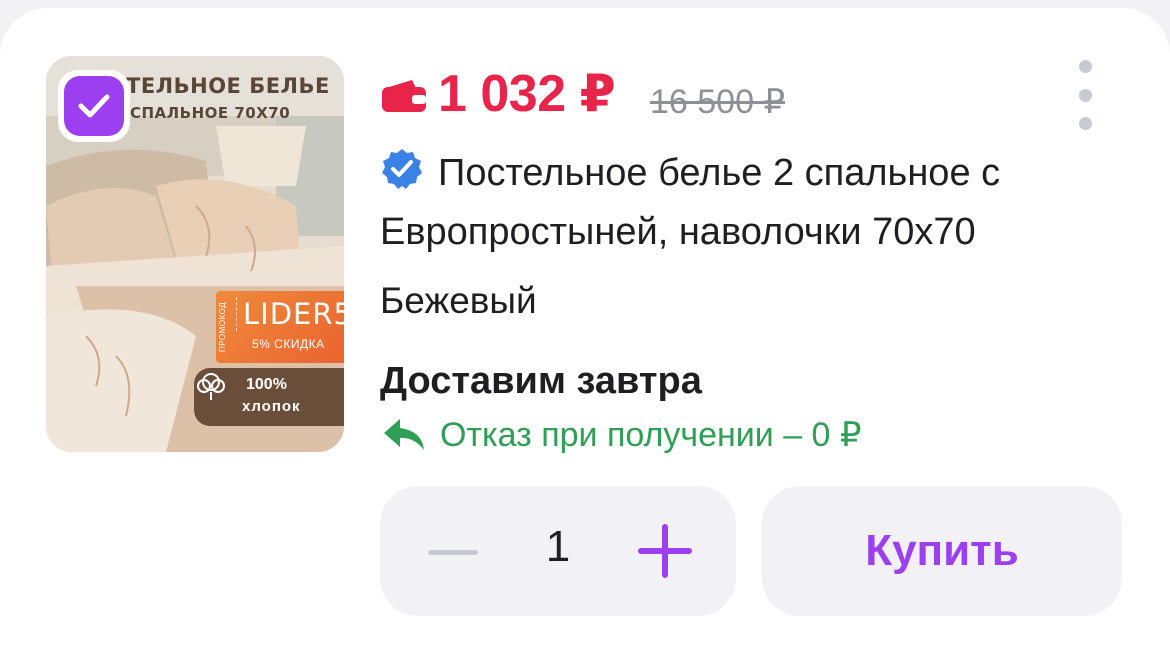 This screenshot has width=1170, height=668. What do you see at coordinates (458, 300) in the screenshot?
I see `product-color: Бежевый` at bounding box center [458, 300].